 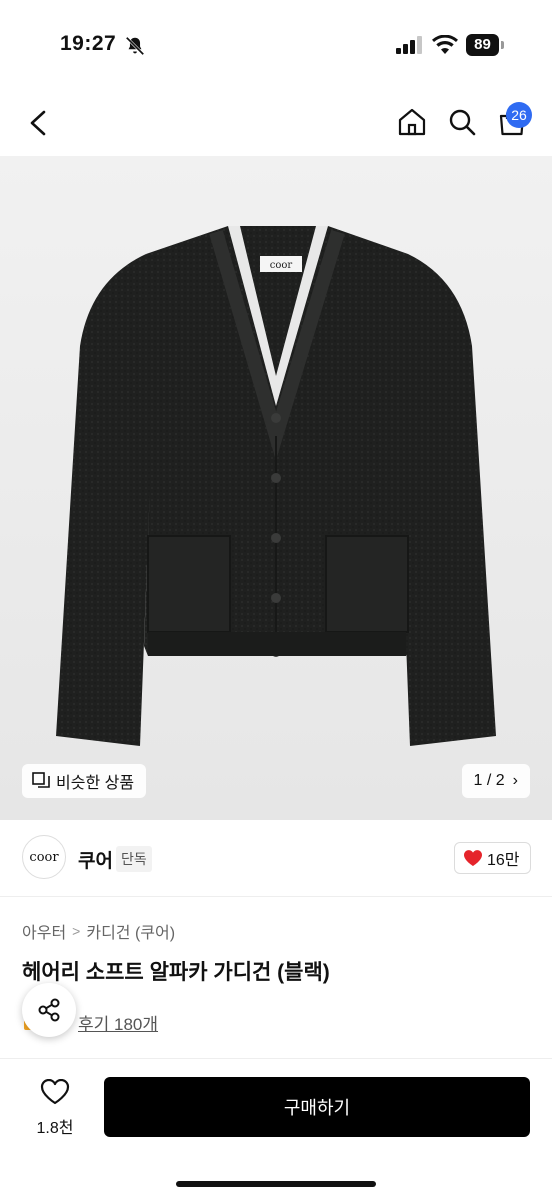 I want to click on cart-count-badge: 26, so click(x=519, y=115).